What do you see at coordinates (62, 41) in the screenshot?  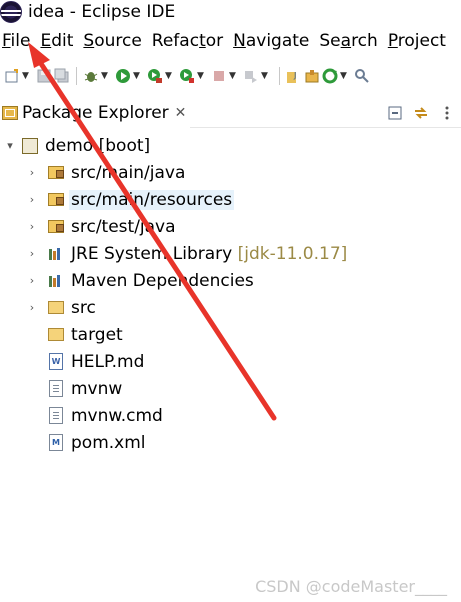 I see `menu-edit-rest: dit` at bounding box center [62, 41].